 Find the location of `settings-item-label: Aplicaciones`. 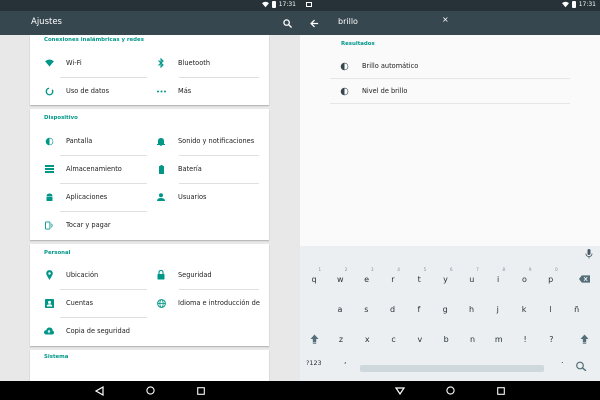

settings-item-label: Aplicaciones is located at coordinates (87, 197).